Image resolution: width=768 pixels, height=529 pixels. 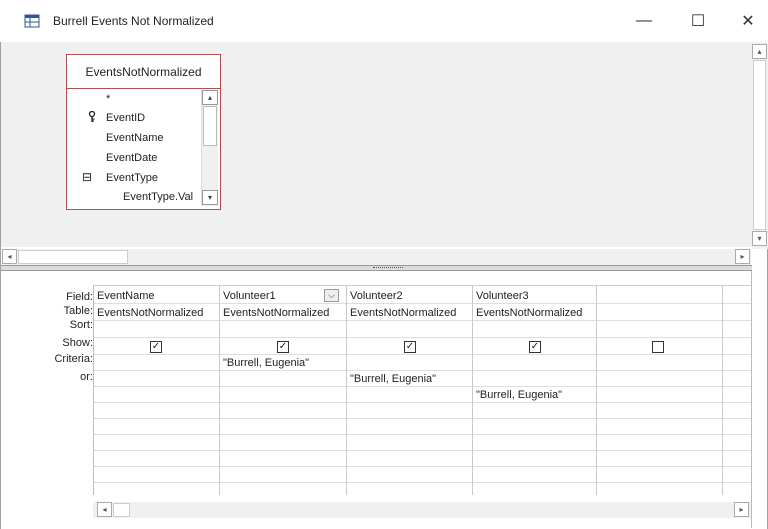 I want to click on grid-column: EventName EventsNotNormalized ✓, so click(x=157, y=390).